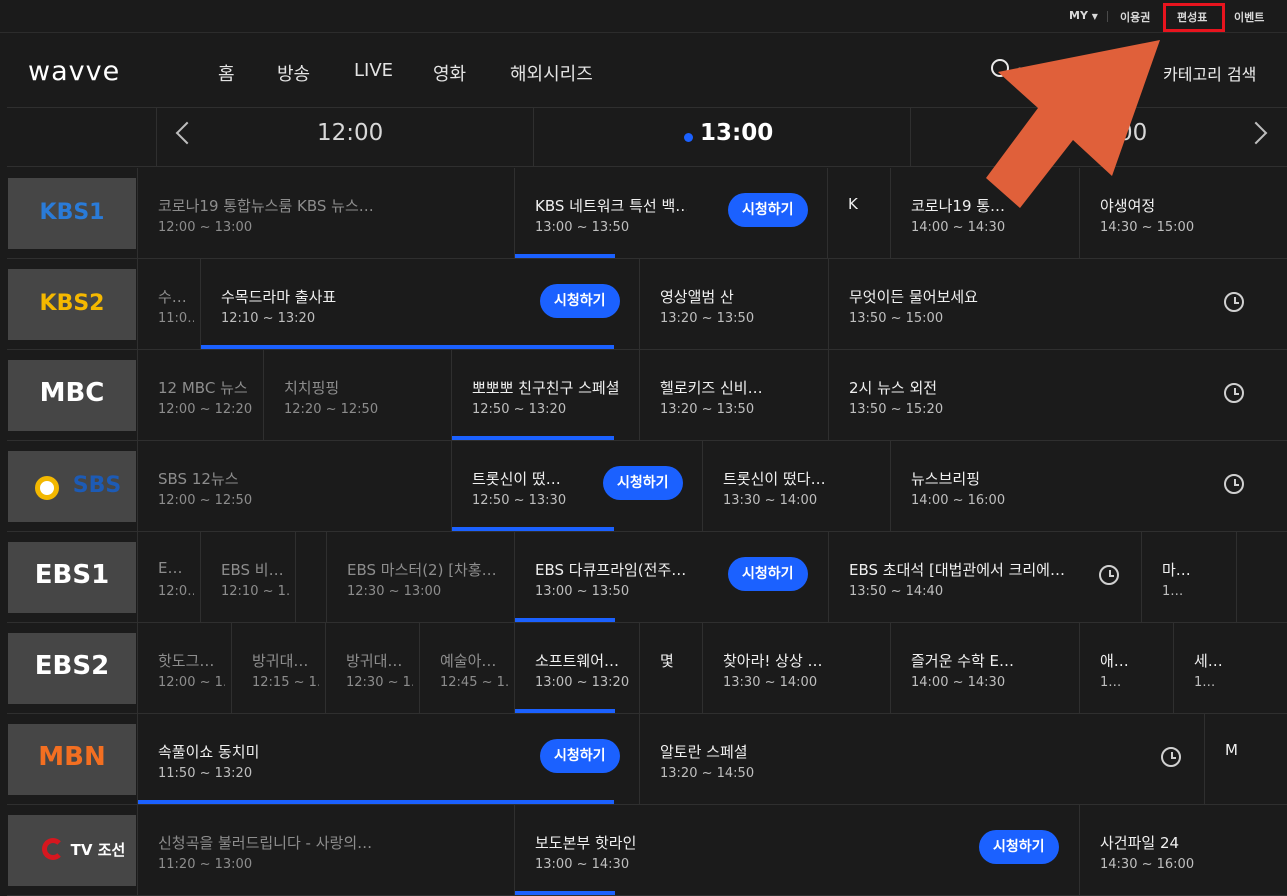 The image size is (1287, 896). What do you see at coordinates (1000, 68) in the screenshot?
I see `search-icon` at bounding box center [1000, 68].